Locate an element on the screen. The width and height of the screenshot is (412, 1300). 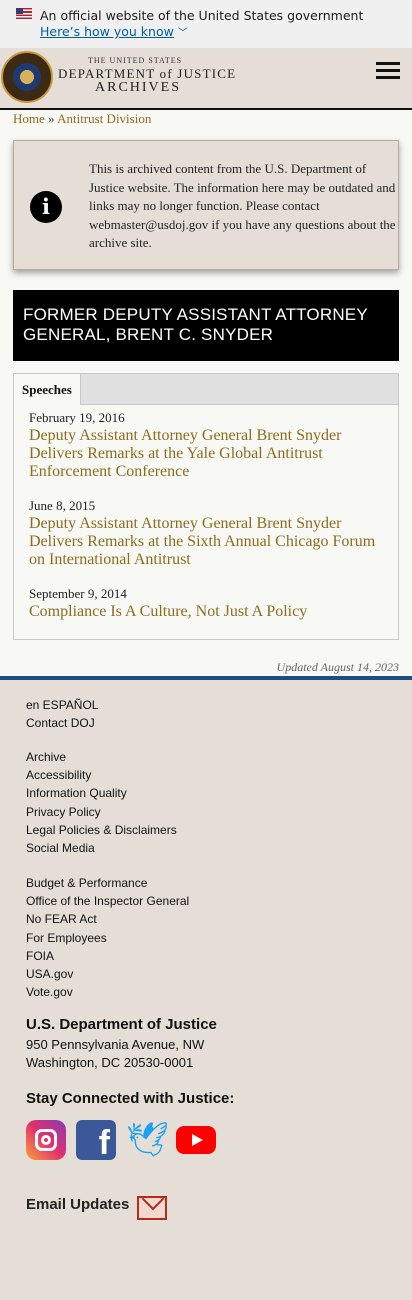
tab-speeches: Speeches is located at coordinates (47, 389).